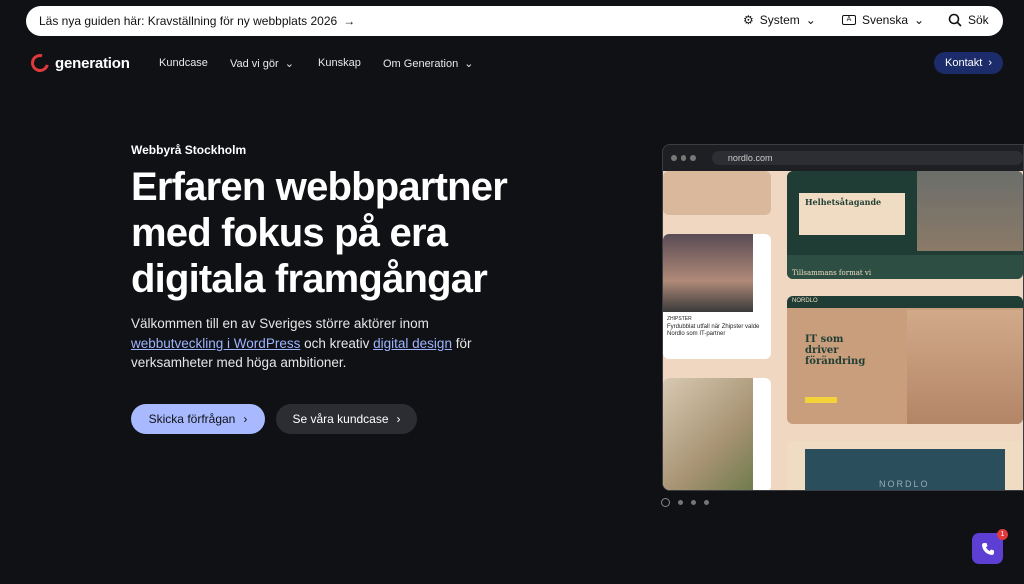 This screenshot has width=1024, height=584. I want to click on search-label: Sök, so click(978, 20).